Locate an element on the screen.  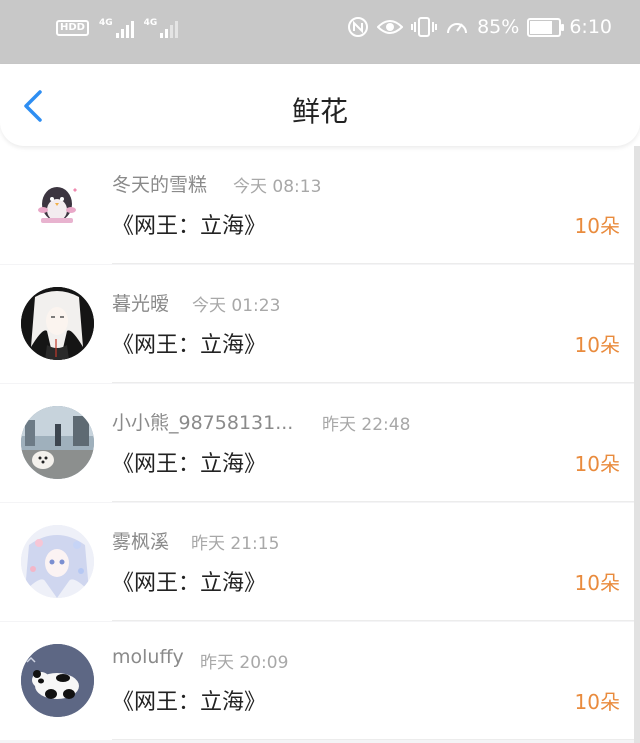
hd-voice-icon: HDD is located at coordinates (72, 28).